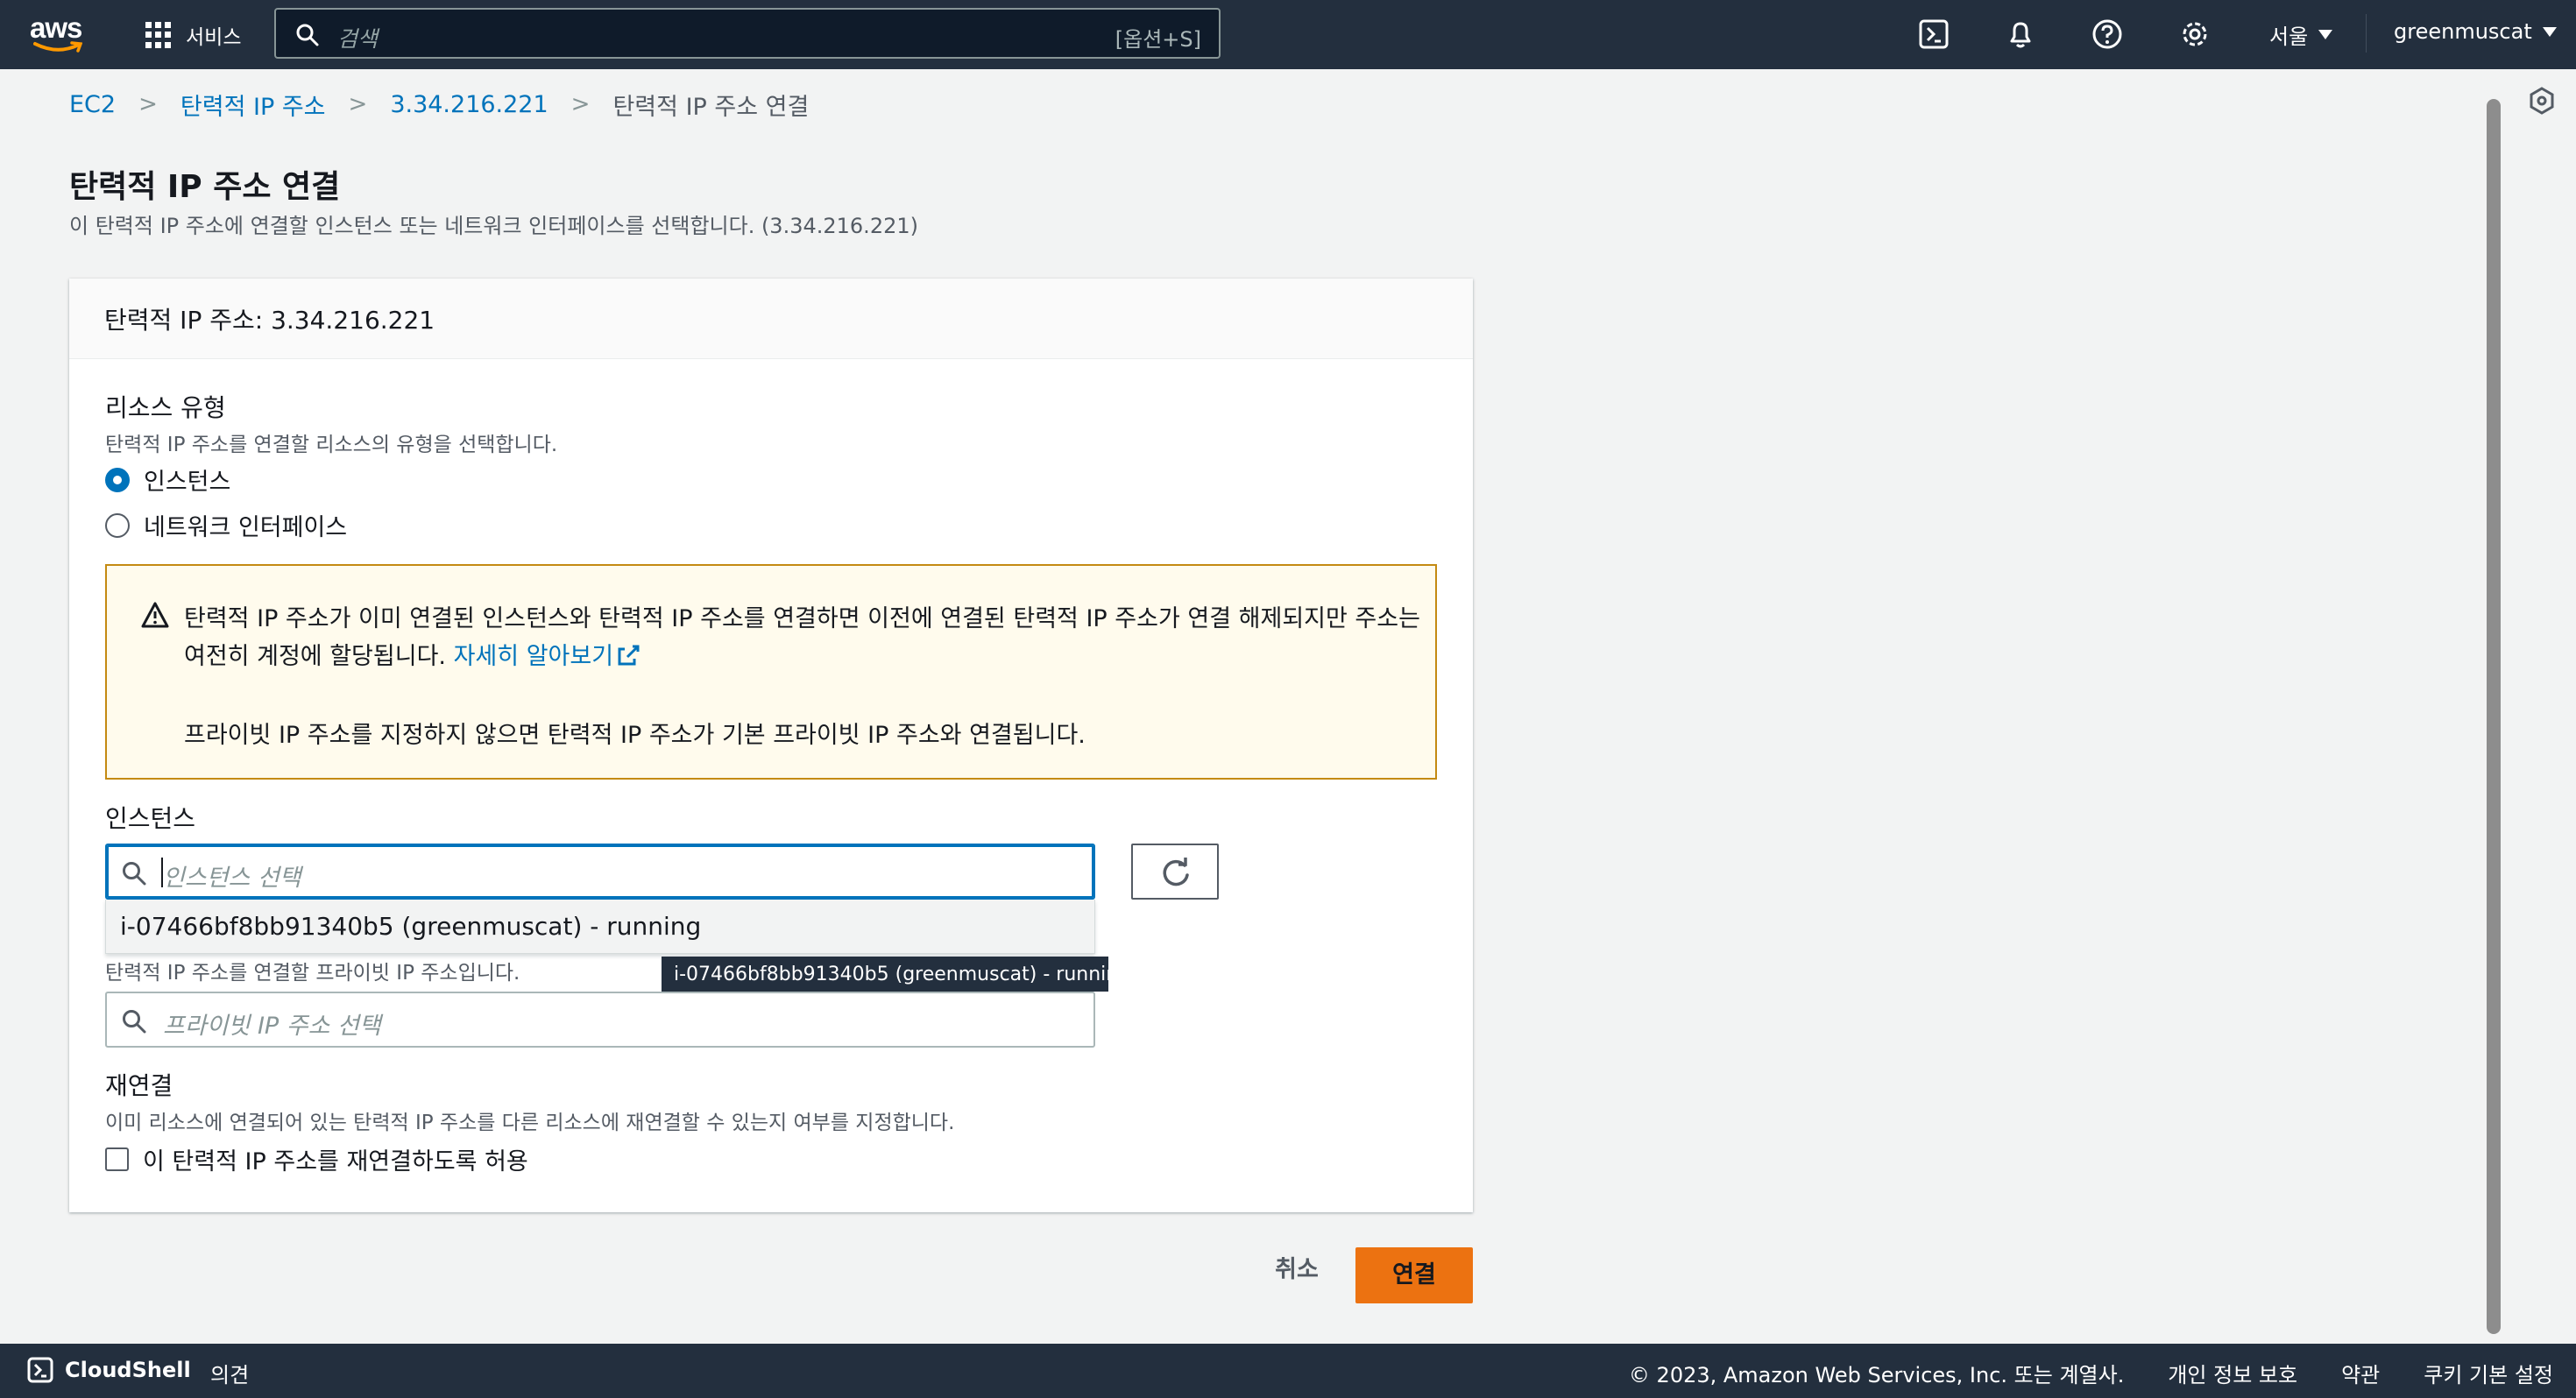 This screenshot has width=2576, height=1398. Describe the element at coordinates (2020, 34) in the screenshot. I see `bell-icon` at that location.